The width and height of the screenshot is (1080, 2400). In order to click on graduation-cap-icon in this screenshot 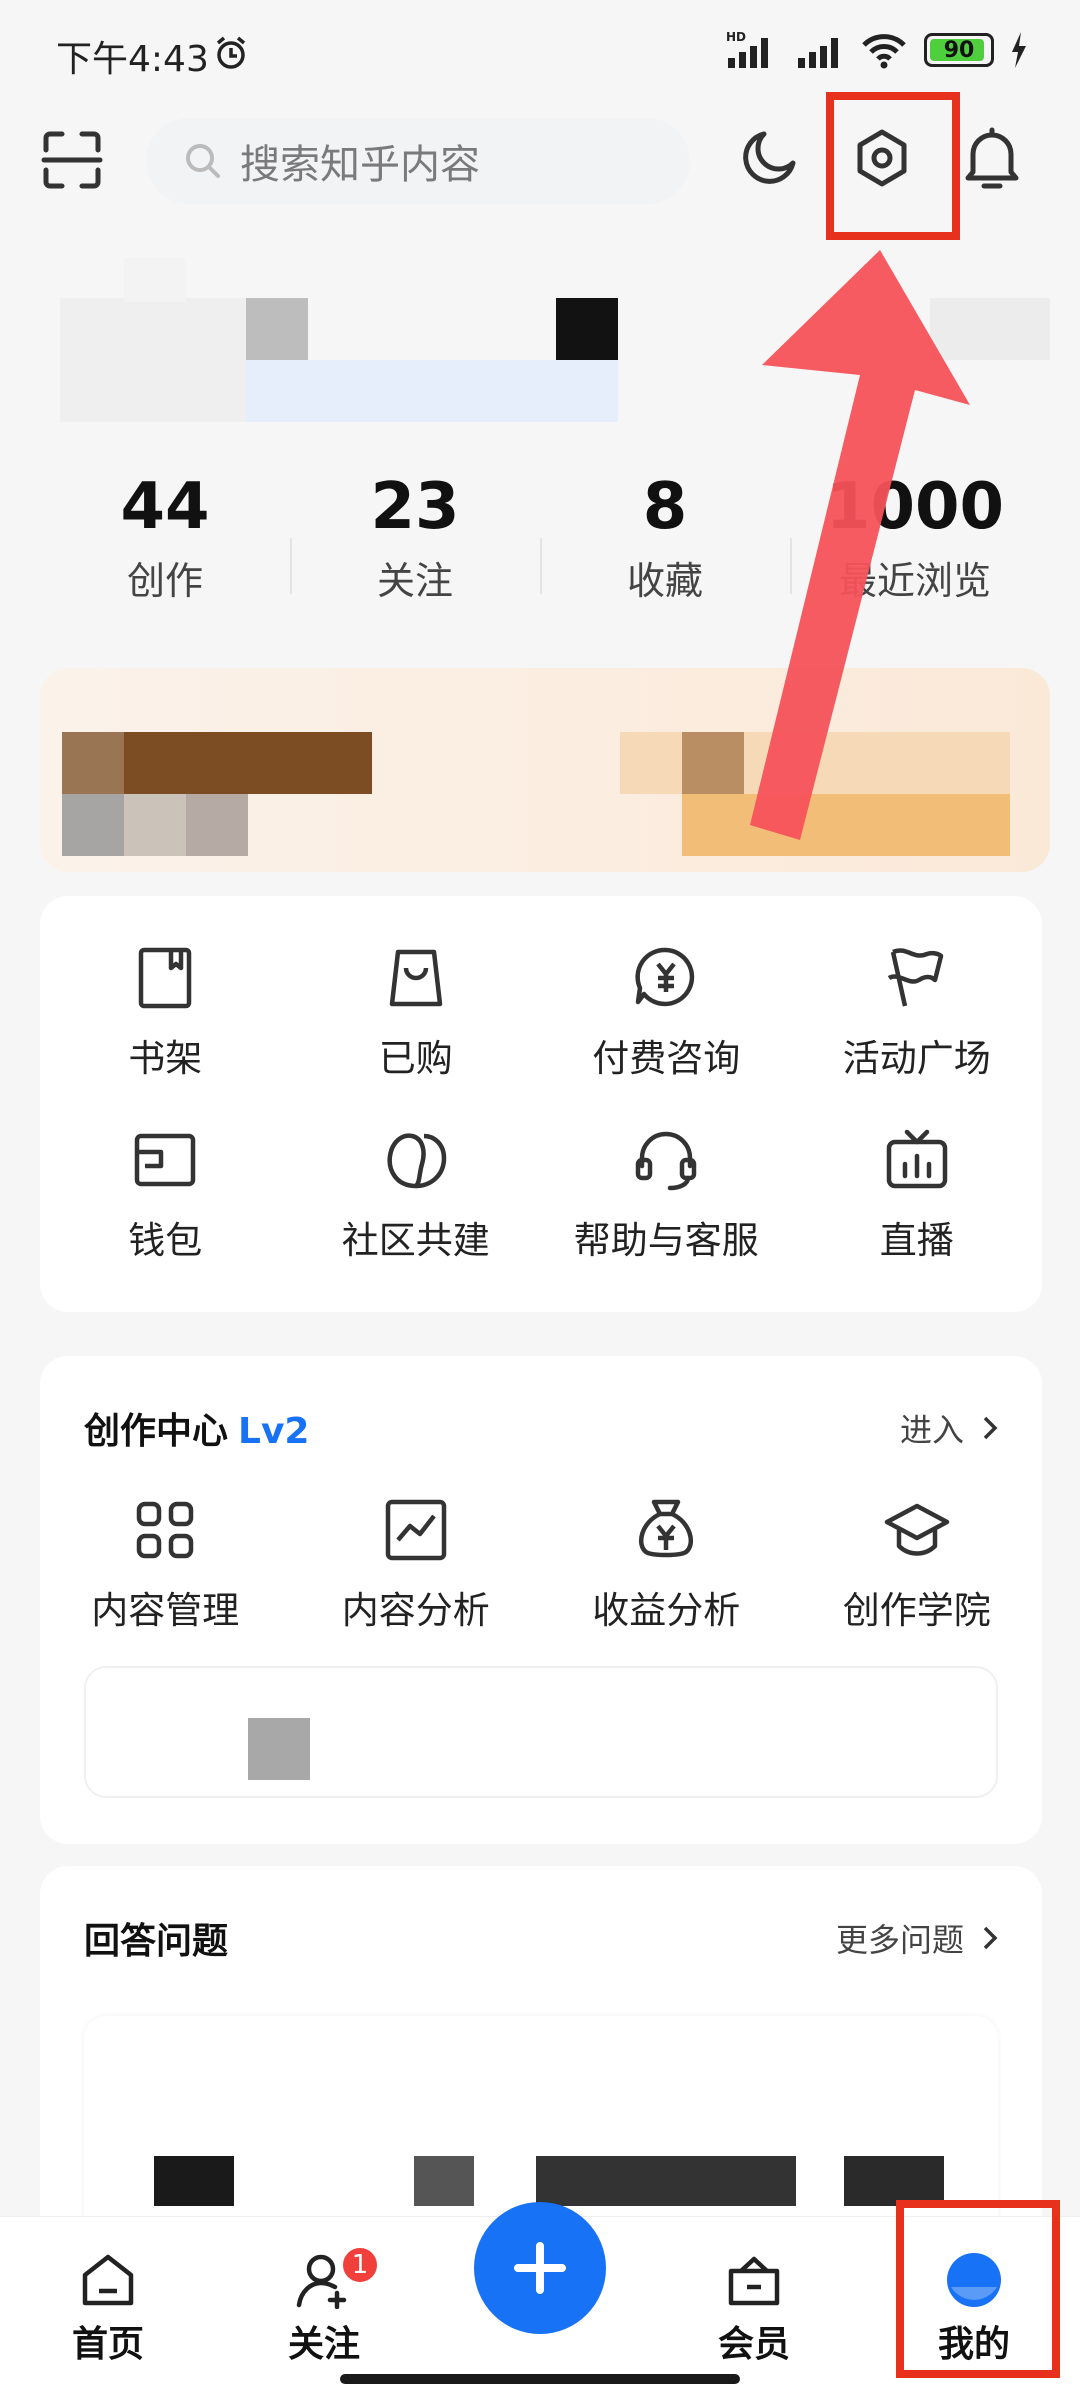, I will do `click(916, 1529)`.